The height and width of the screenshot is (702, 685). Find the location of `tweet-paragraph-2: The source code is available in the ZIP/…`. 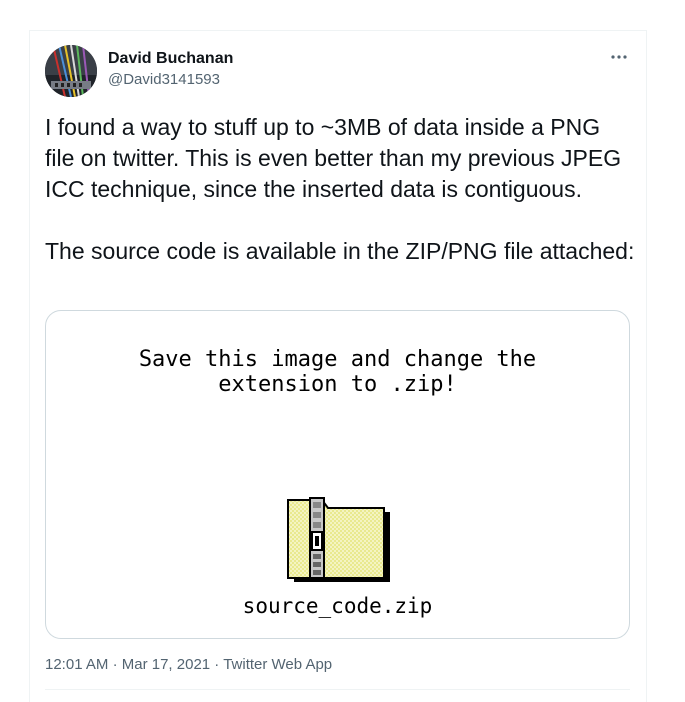

tweet-paragraph-2: The source code is available in the ZIP/… is located at coordinates (340, 251).